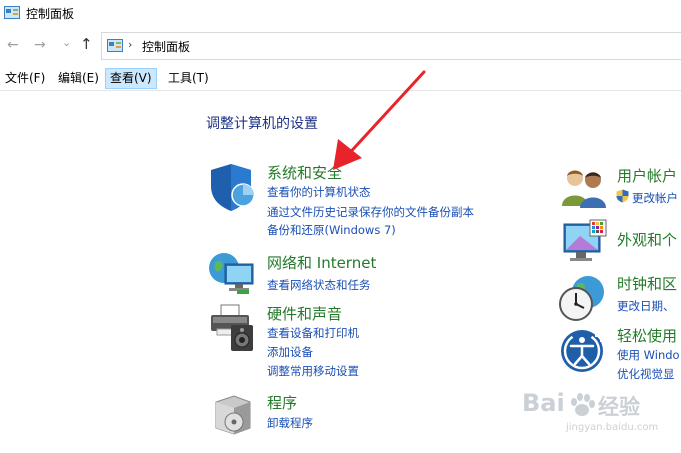 The height and width of the screenshot is (453, 681). What do you see at coordinates (647, 283) in the screenshot?
I see `category-clock-region: 时钟和区` at bounding box center [647, 283].